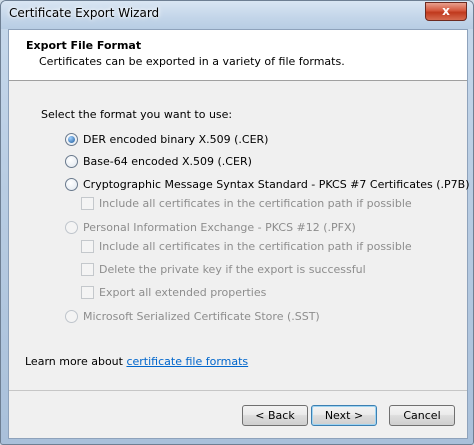 The image size is (474, 445). I want to click on option-pfx-export-props: Export all extended properties, so click(173, 292).